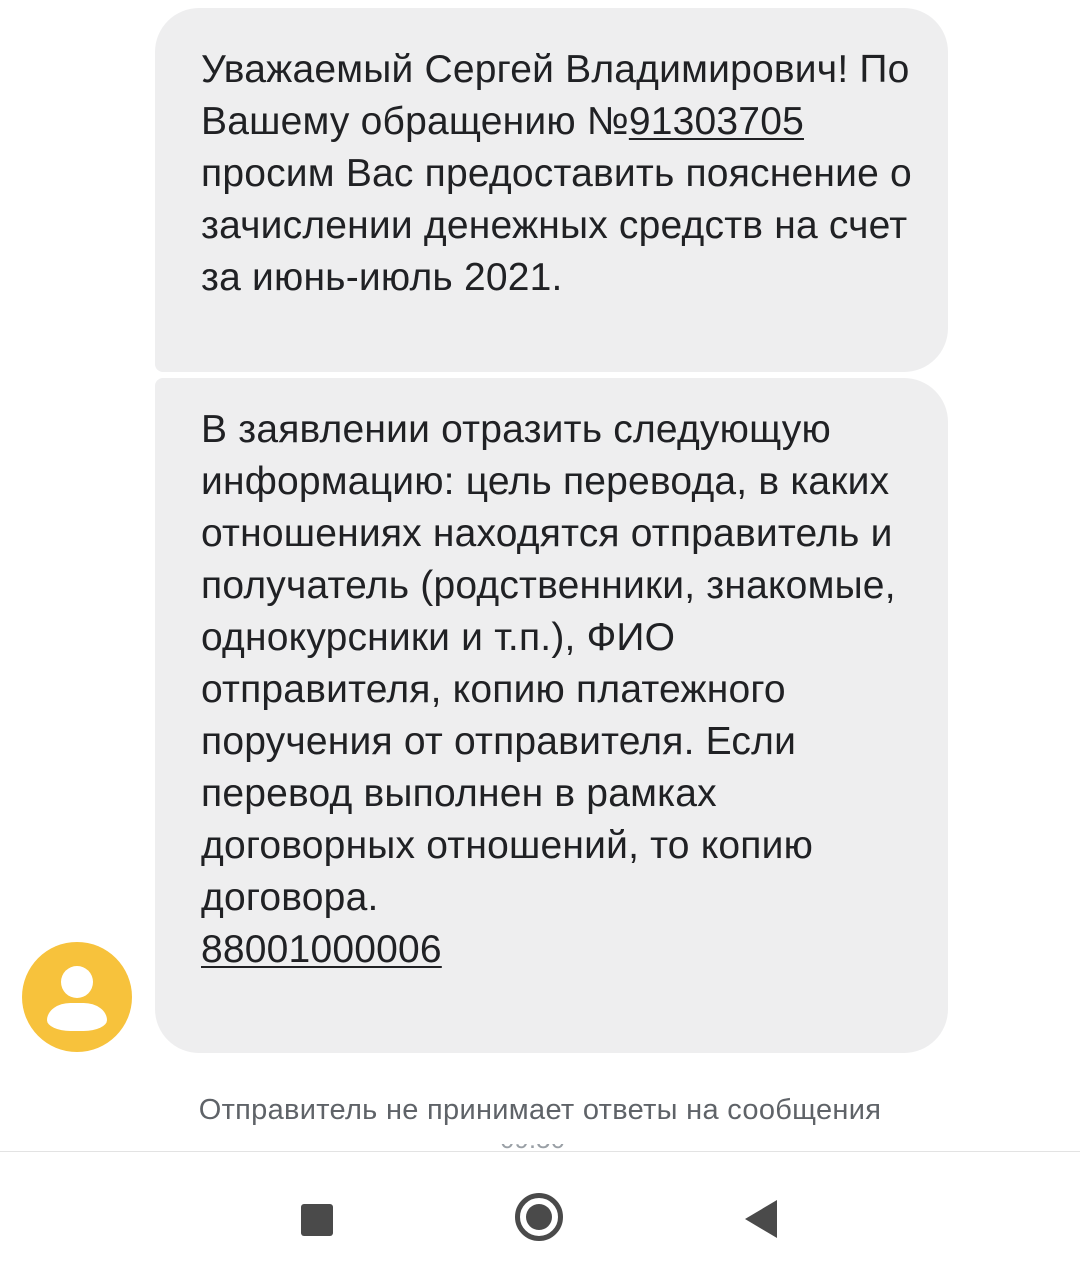 This screenshot has width=1080, height=1281. What do you see at coordinates (716, 121) in the screenshot?
I see `reference-number-link: 91303705` at bounding box center [716, 121].